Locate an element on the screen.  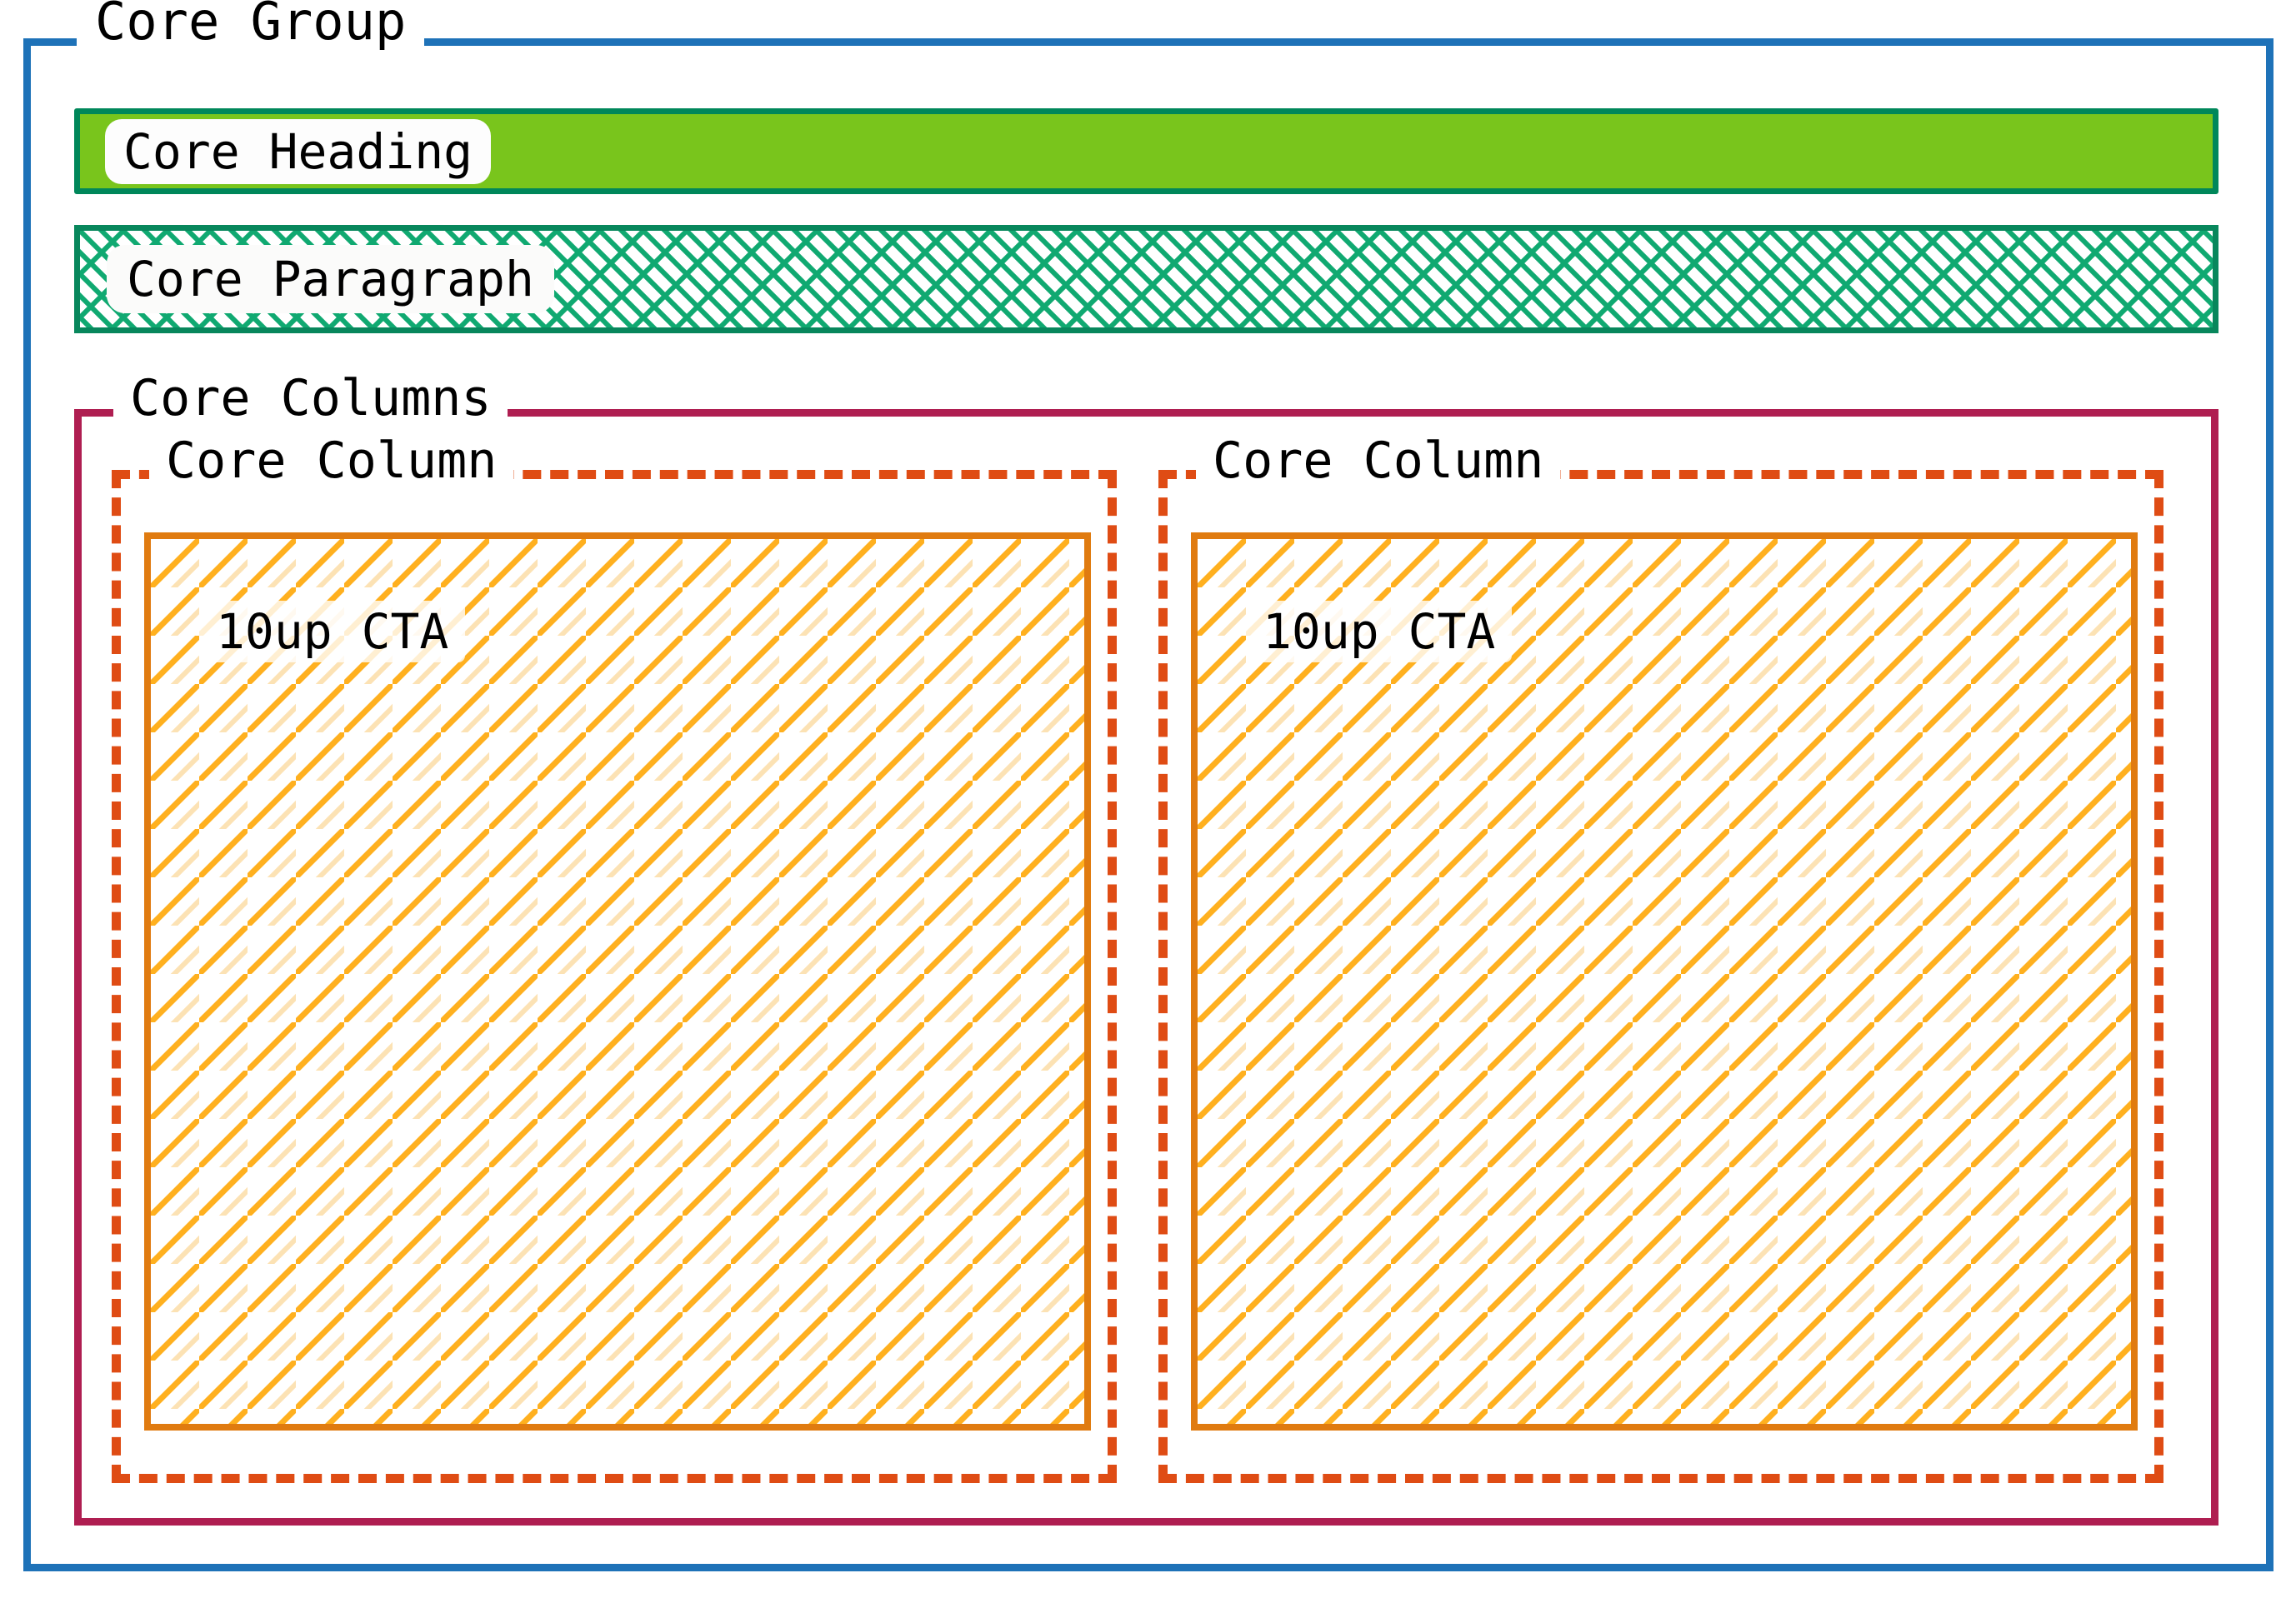
core-columns-label: Core Columns is located at coordinates (310, 398).